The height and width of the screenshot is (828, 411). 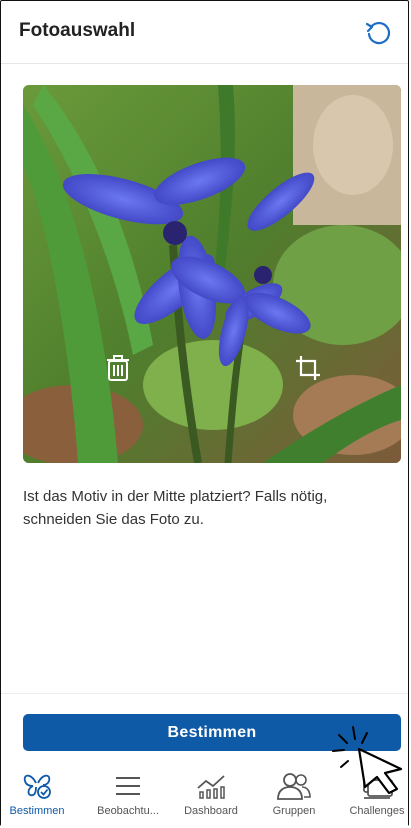 I want to click on crop-photo-button, so click(x=308, y=368).